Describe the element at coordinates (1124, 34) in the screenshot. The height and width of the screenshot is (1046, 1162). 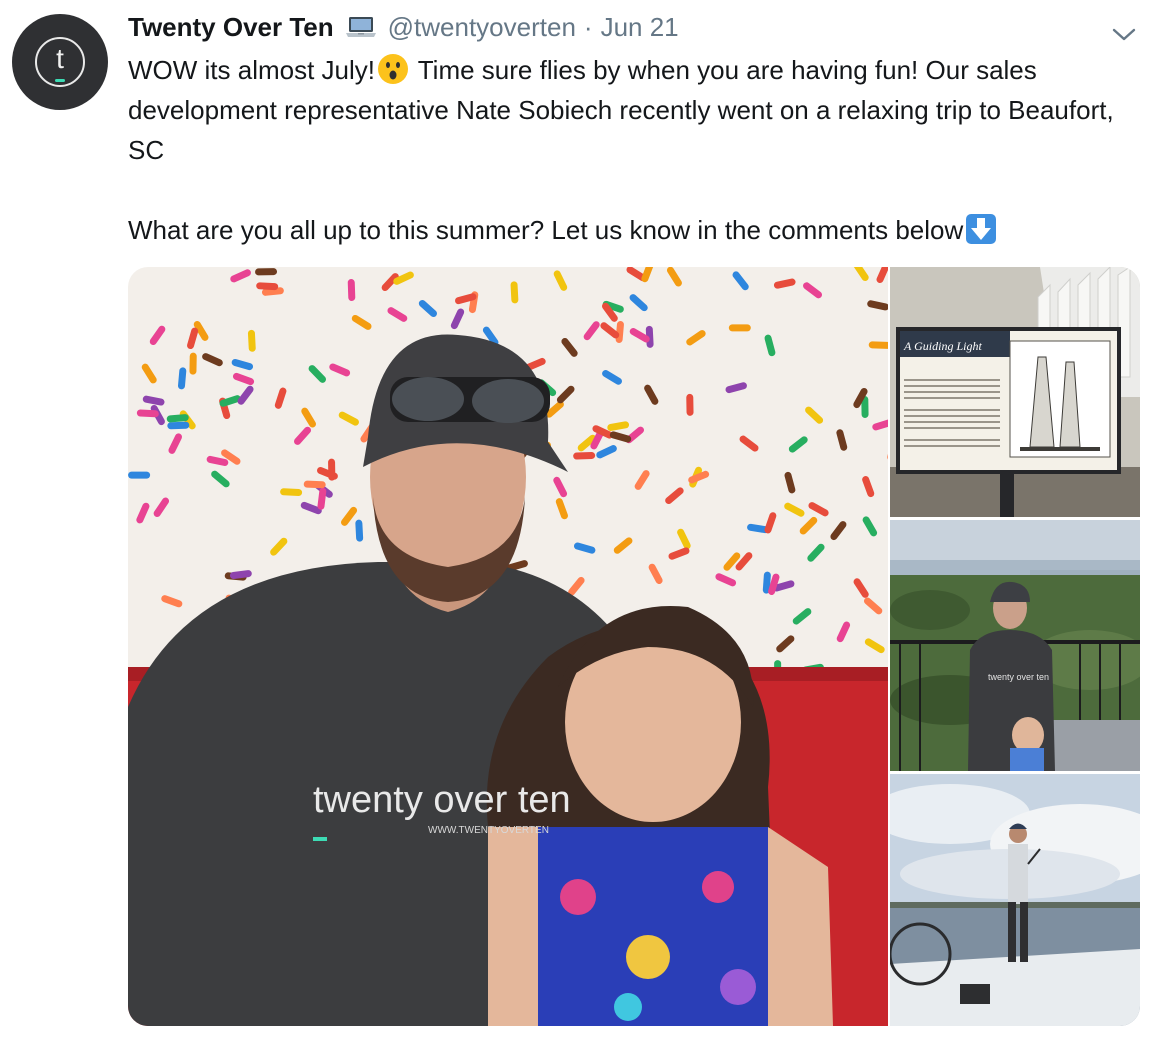
I see `chevron-down-icon` at that location.